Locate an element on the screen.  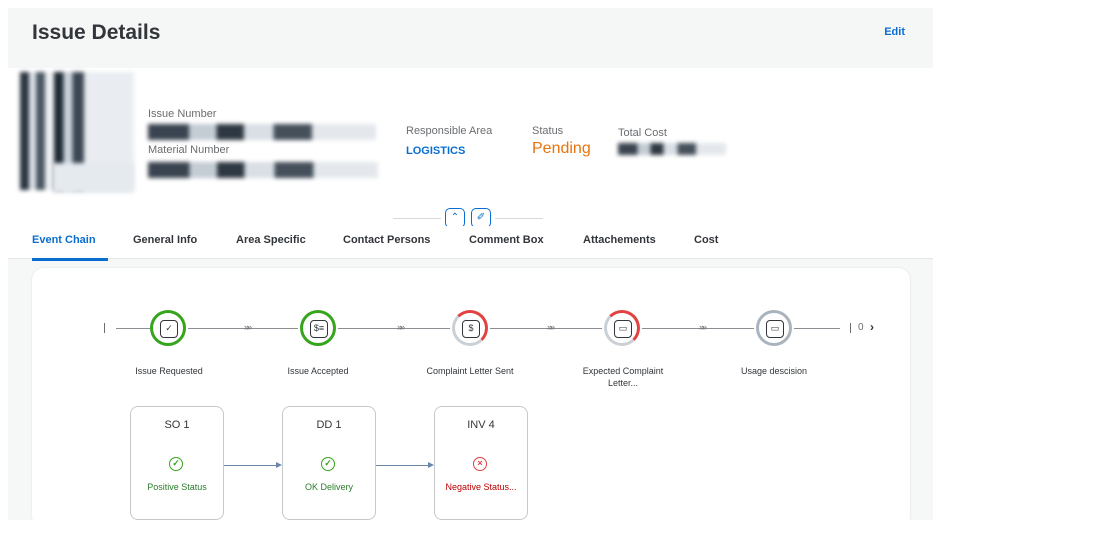
document-dd: DD 1 ✓ OK Delivery is located at coordinates (329, 463).